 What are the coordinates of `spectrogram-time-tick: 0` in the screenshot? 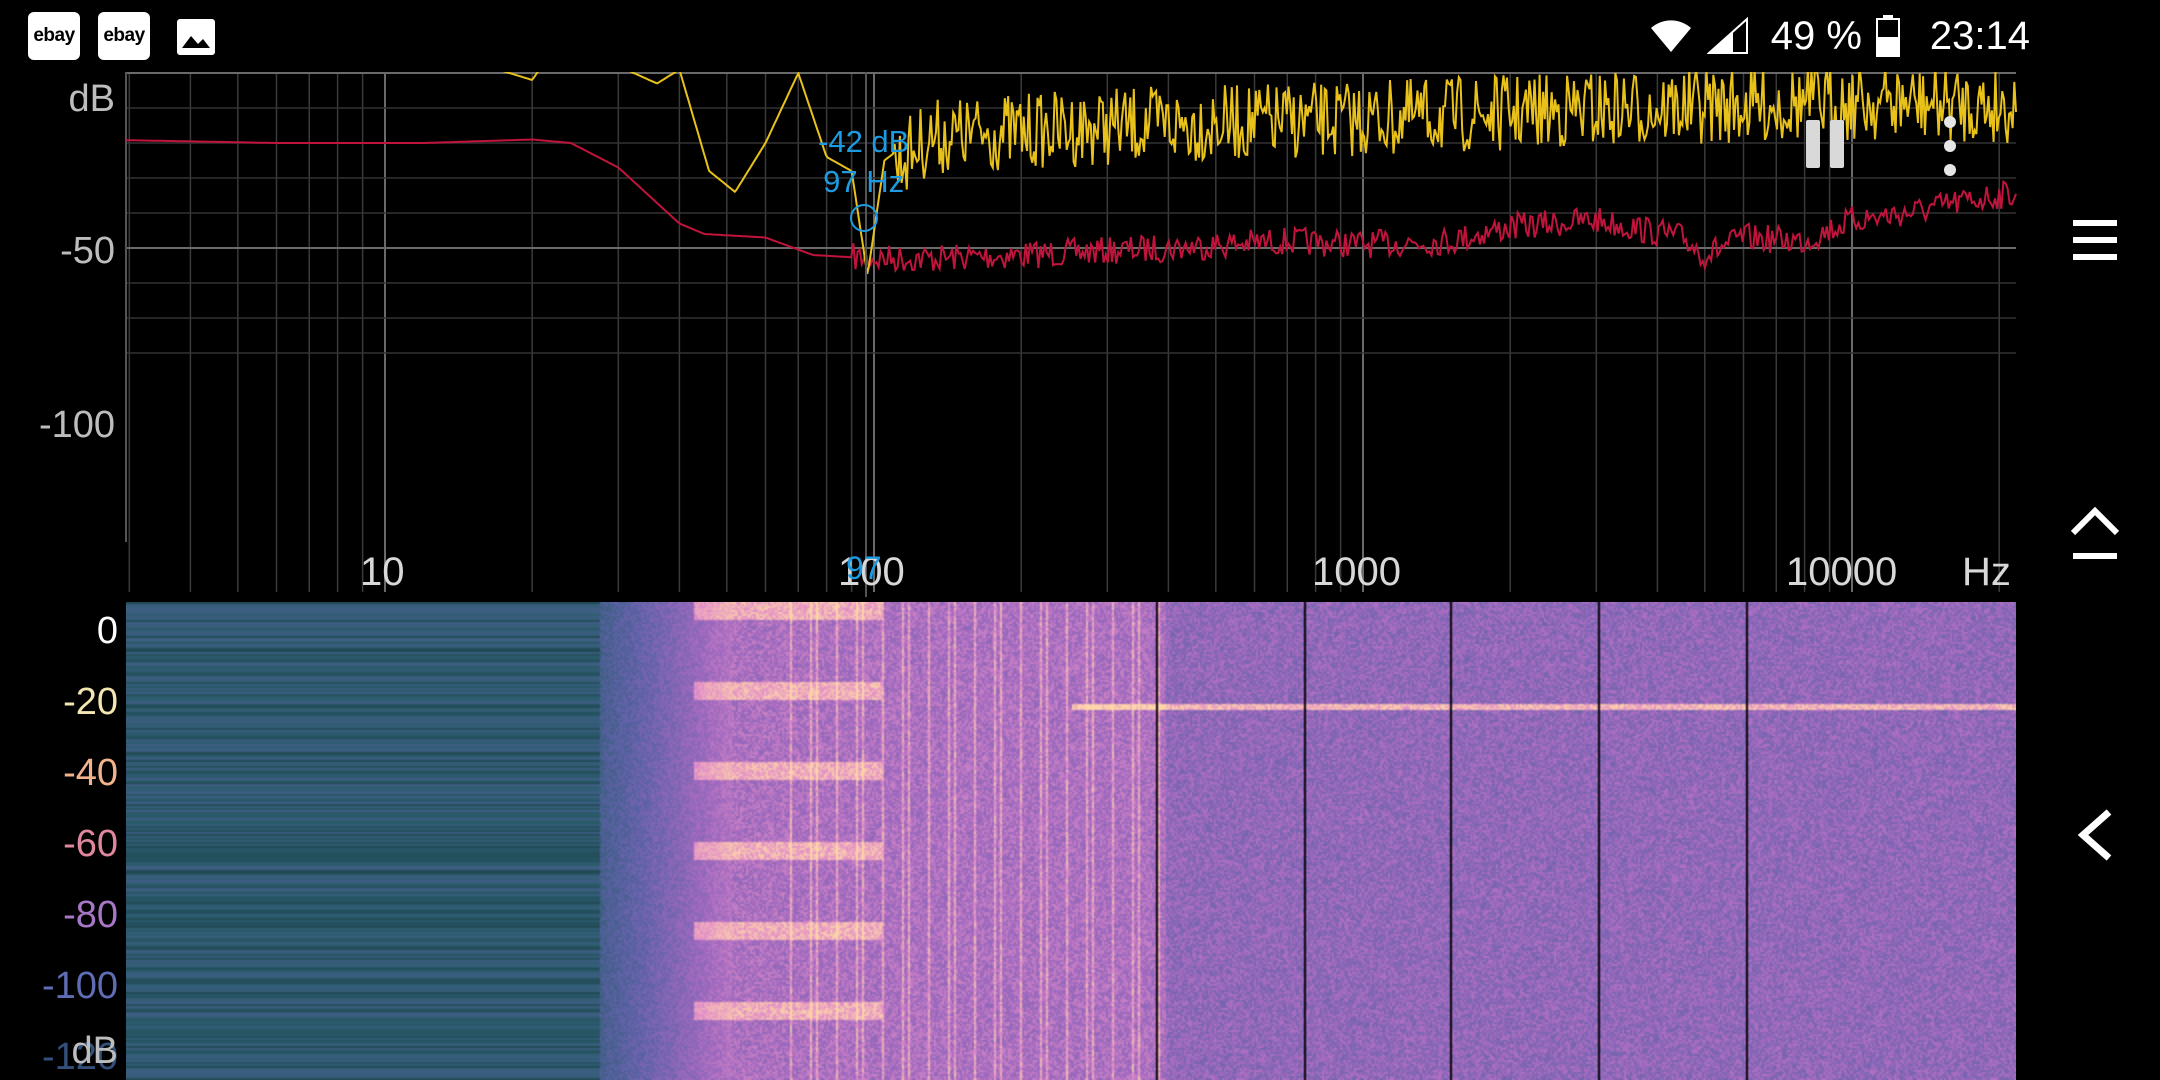 It's located at (107, 631).